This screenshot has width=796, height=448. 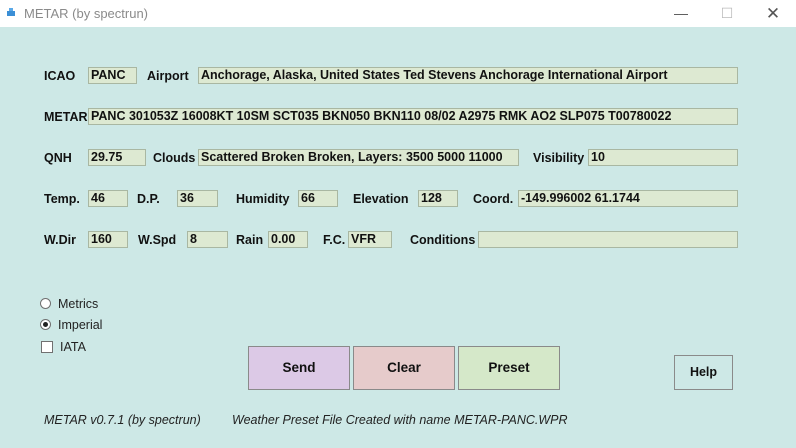 What do you see at coordinates (108, 239) in the screenshot?
I see `wind-direction-field: 160` at bounding box center [108, 239].